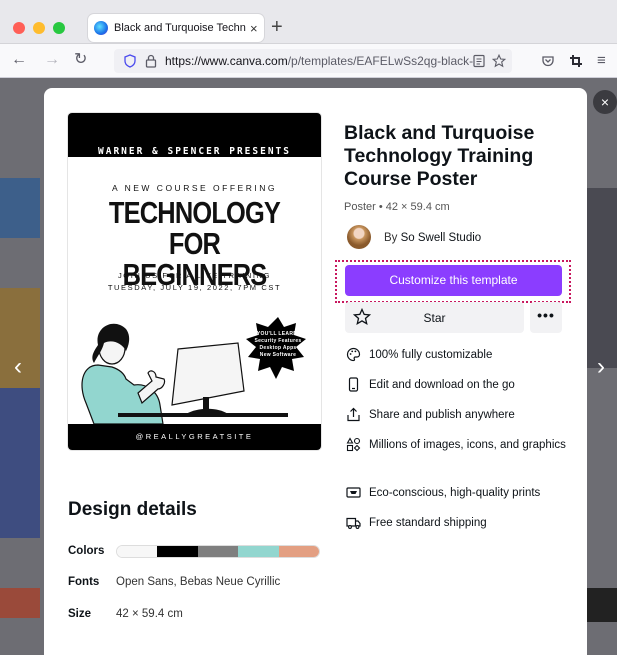  What do you see at coordinates (442, 385) in the screenshot?
I see `feature-label: Edit and download on the go` at bounding box center [442, 385].